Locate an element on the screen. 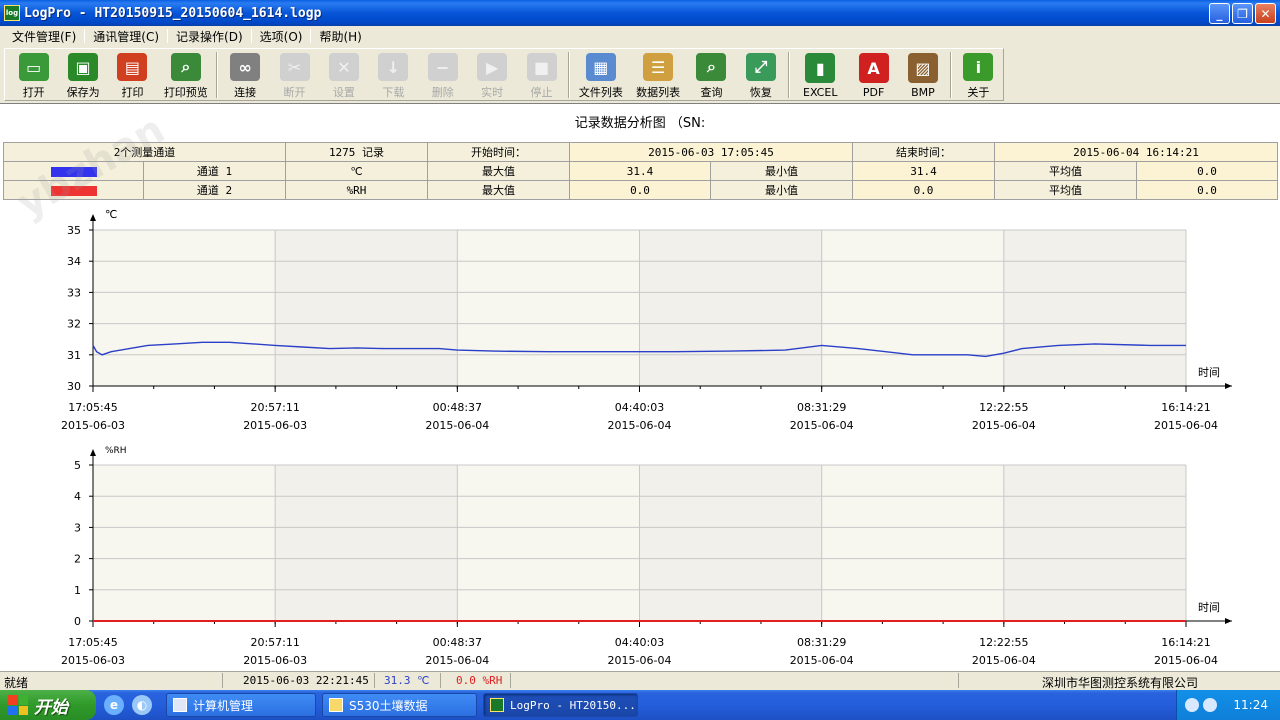  media-quicklaunch-icon: ◐ is located at coordinates (142, 705).